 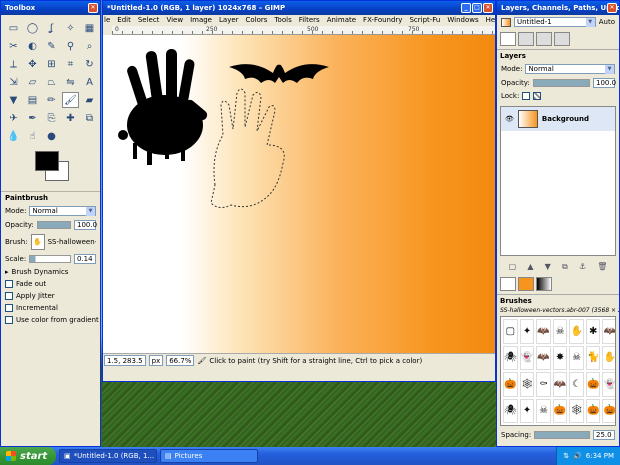 I want to click on brush-cell: ⚰, so click(x=543, y=384).